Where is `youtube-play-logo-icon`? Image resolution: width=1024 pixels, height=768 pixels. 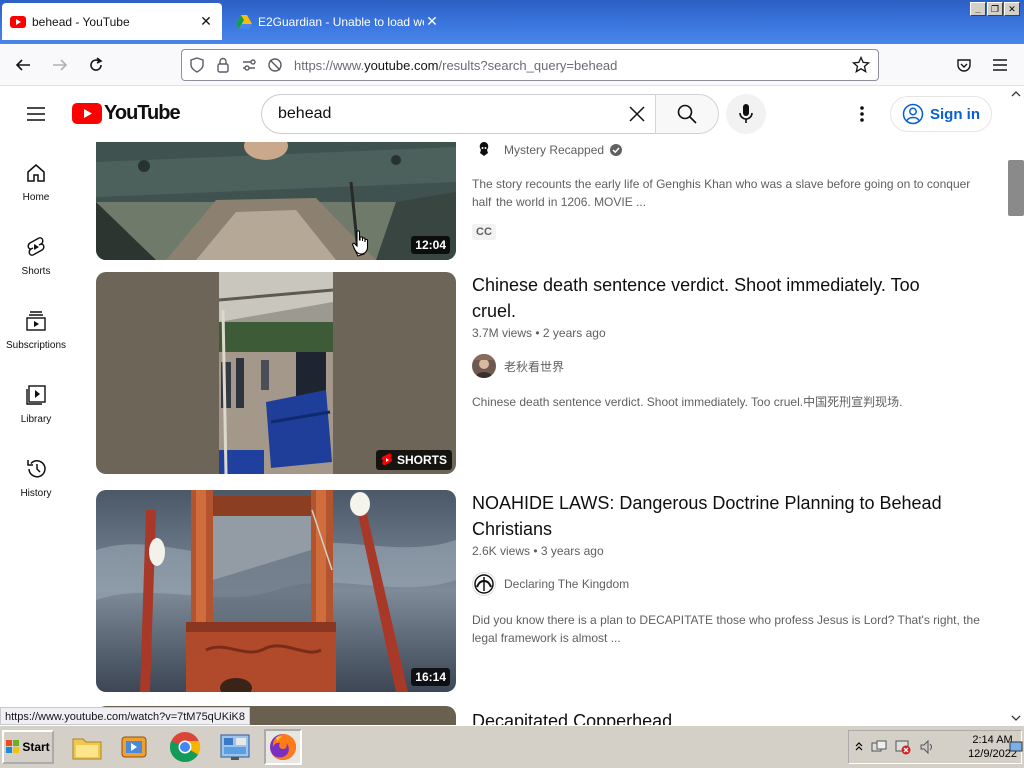 youtube-play-logo-icon is located at coordinates (87, 113).